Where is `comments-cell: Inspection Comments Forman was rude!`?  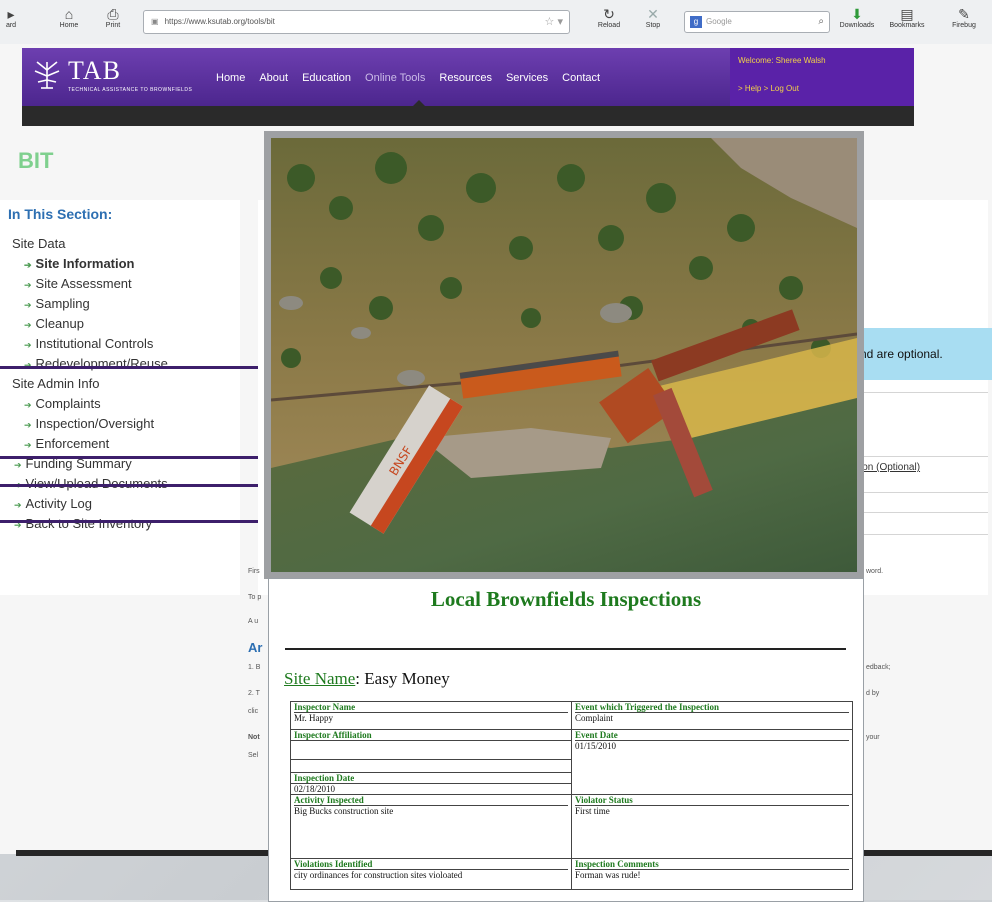
comments-cell: Inspection Comments Forman was rude! is located at coordinates (712, 874).